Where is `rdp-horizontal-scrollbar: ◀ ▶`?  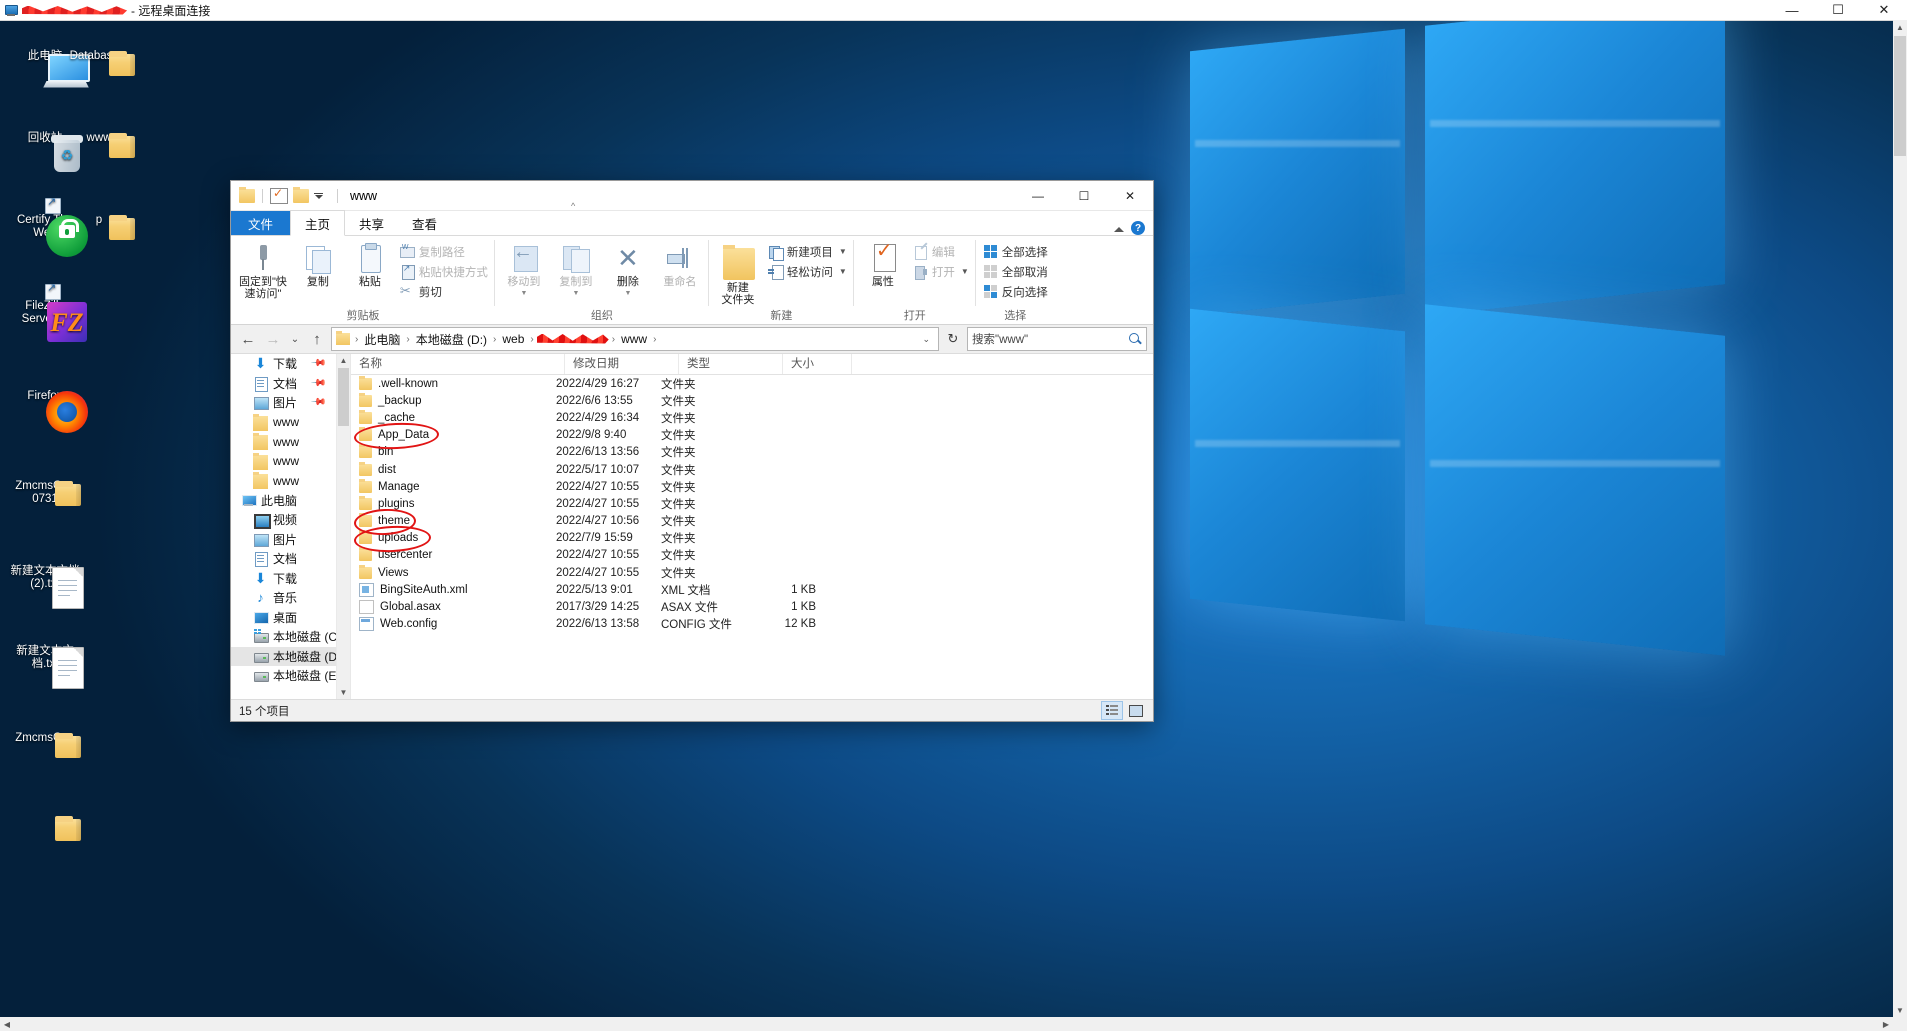
rdp-horizontal-scrollbar: ◀ ▶ is located at coordinates (953, 1024).